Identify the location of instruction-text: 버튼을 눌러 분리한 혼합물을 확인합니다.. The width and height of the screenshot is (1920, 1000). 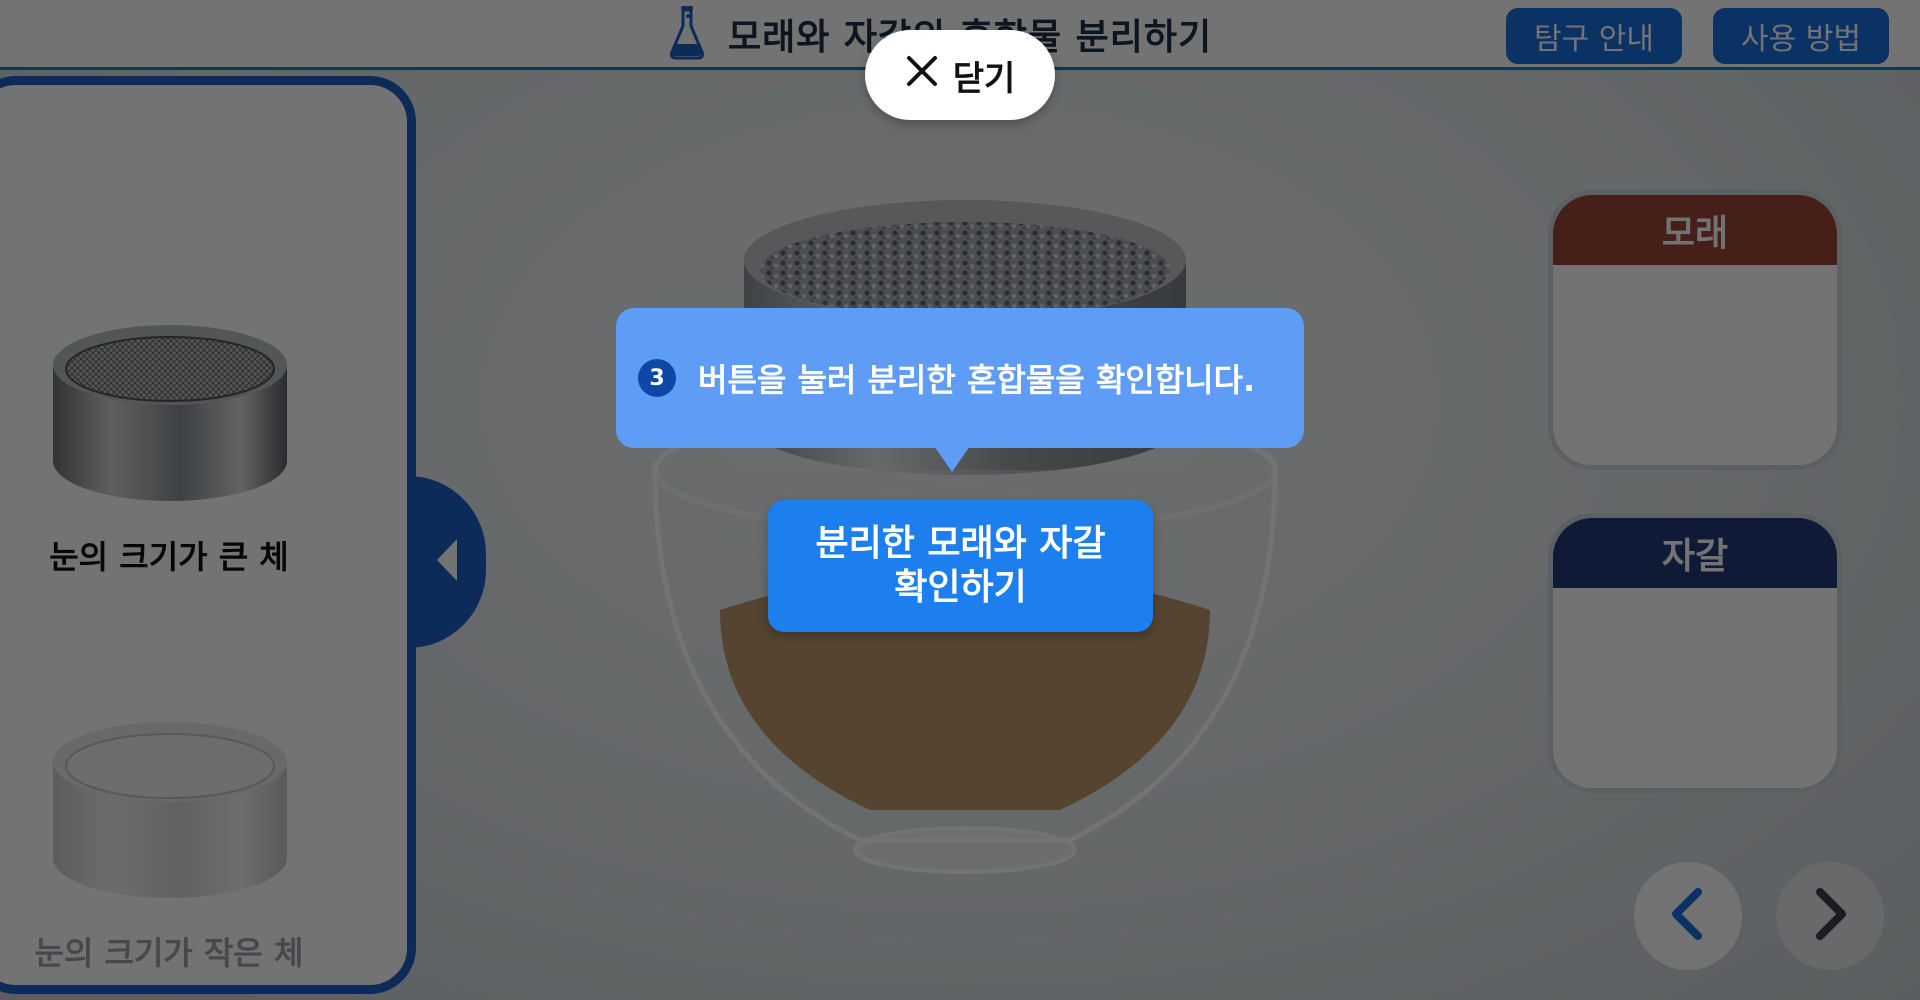
(977, 380).